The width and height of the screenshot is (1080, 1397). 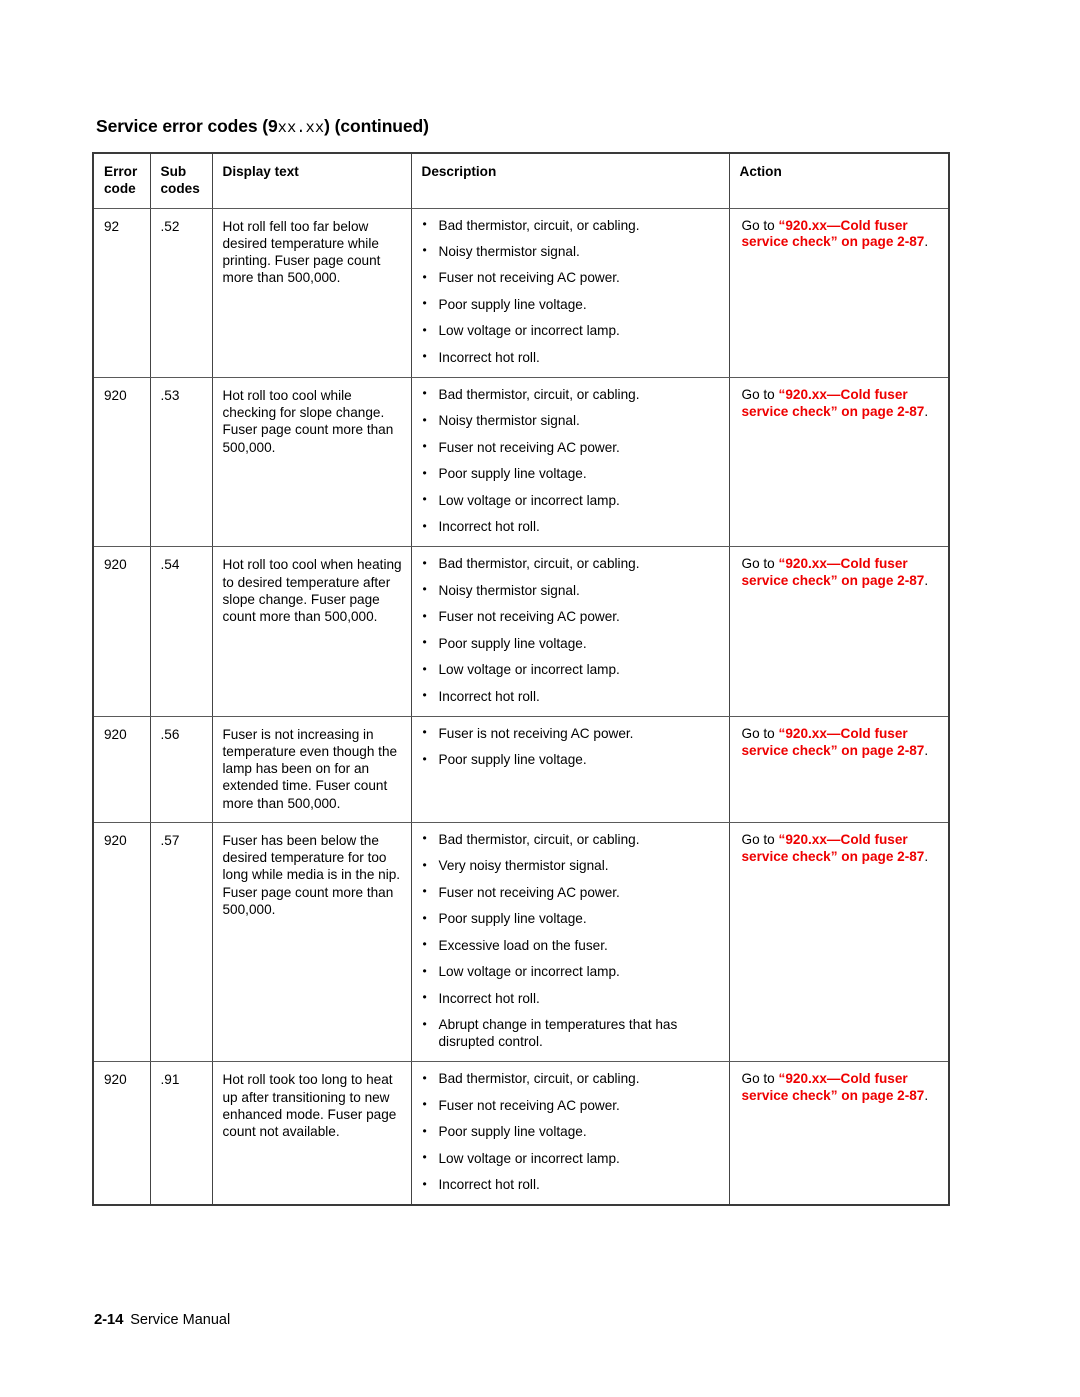 What do you see at coordinates (570, 734) in the screenshot?
I see `description-bullet-item: Fuser is not receiving AC power.` at bounding box center [570, 734].